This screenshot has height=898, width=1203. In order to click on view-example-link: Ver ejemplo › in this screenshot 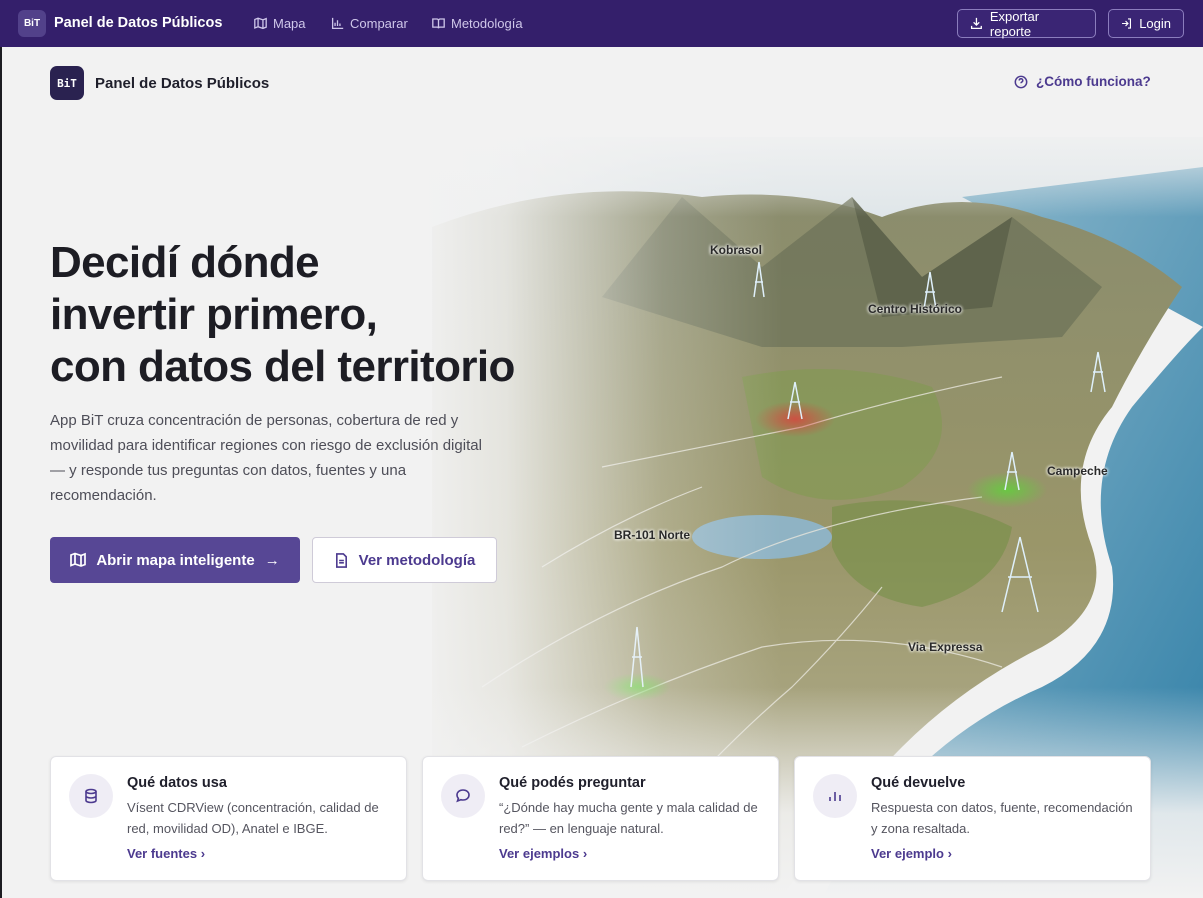, I will do `click(911, 853)`.